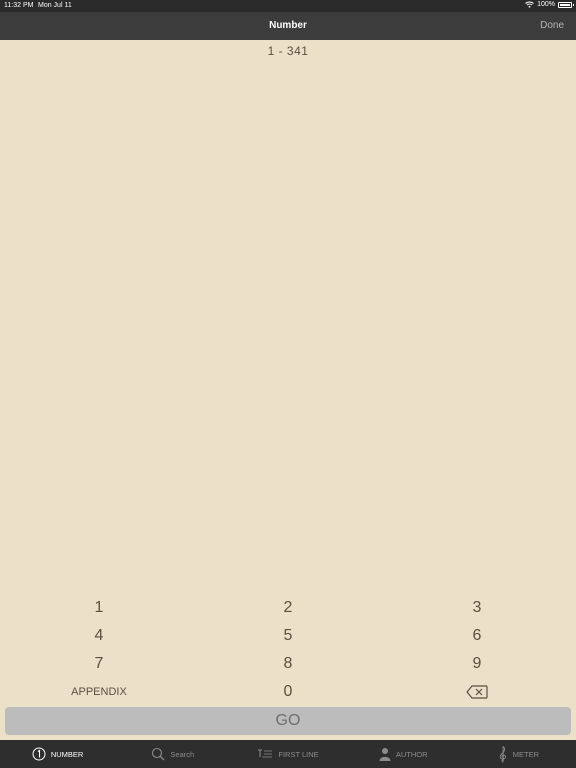  I want to click on key-0: 0, so click(288, 692).